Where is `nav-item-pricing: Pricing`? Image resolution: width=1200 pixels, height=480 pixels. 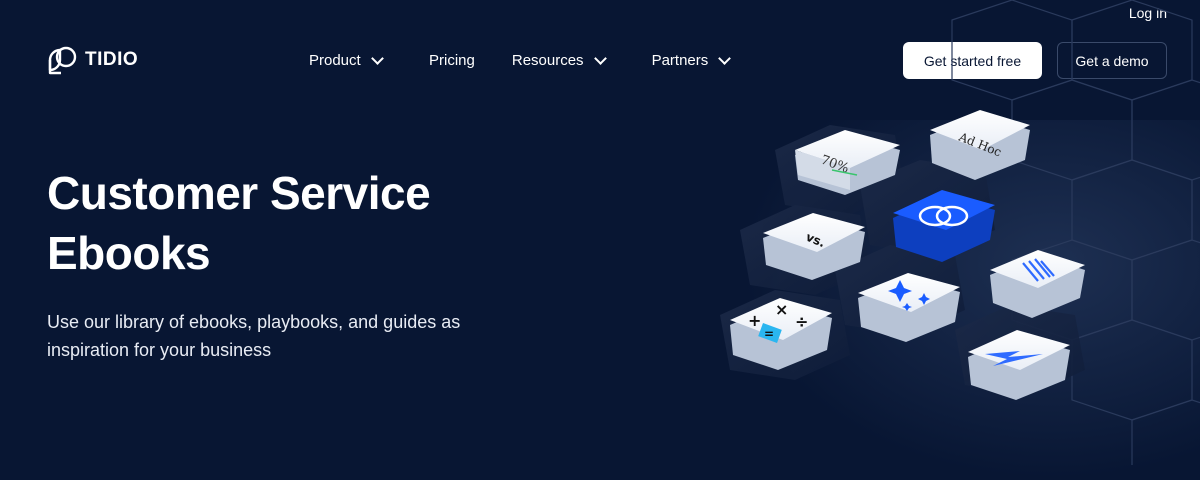 nav-item-pricing: Pricing is located at coordinates (452, 60).